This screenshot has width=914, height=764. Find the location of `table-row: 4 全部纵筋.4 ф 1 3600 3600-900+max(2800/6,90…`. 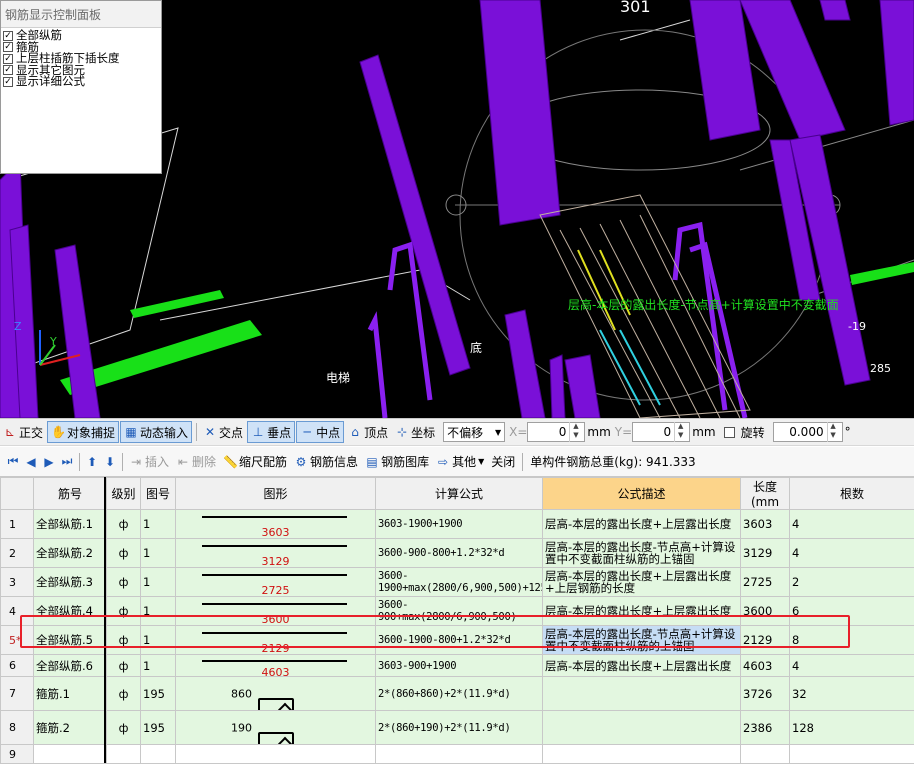

table-row: 4 全部纵筋.4 ф 1 3600 3600-900+max(2800/6,90… is located at coordinates (457, 611).